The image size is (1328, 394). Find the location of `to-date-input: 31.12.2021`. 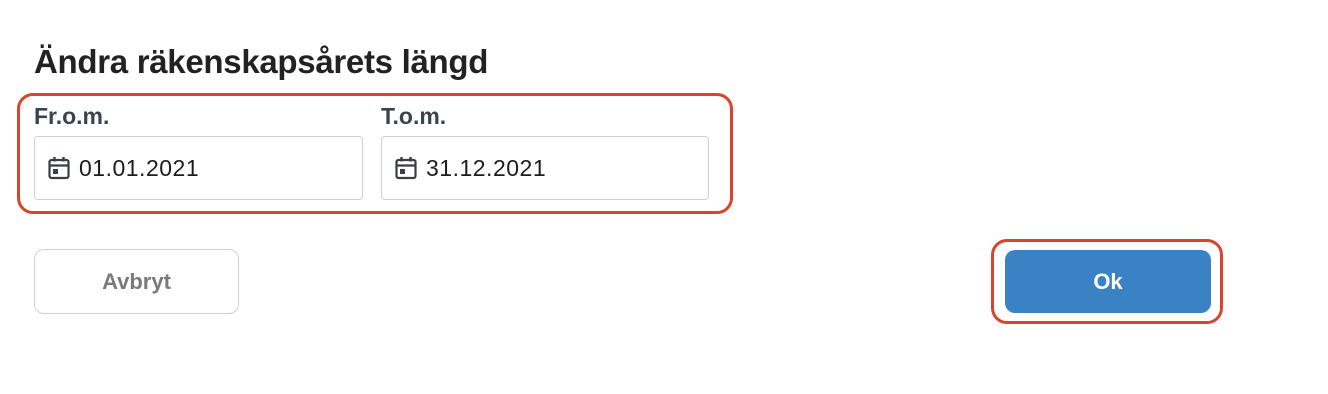

to-date-input: 31.12.2021 is located at coordinates (545, 168).